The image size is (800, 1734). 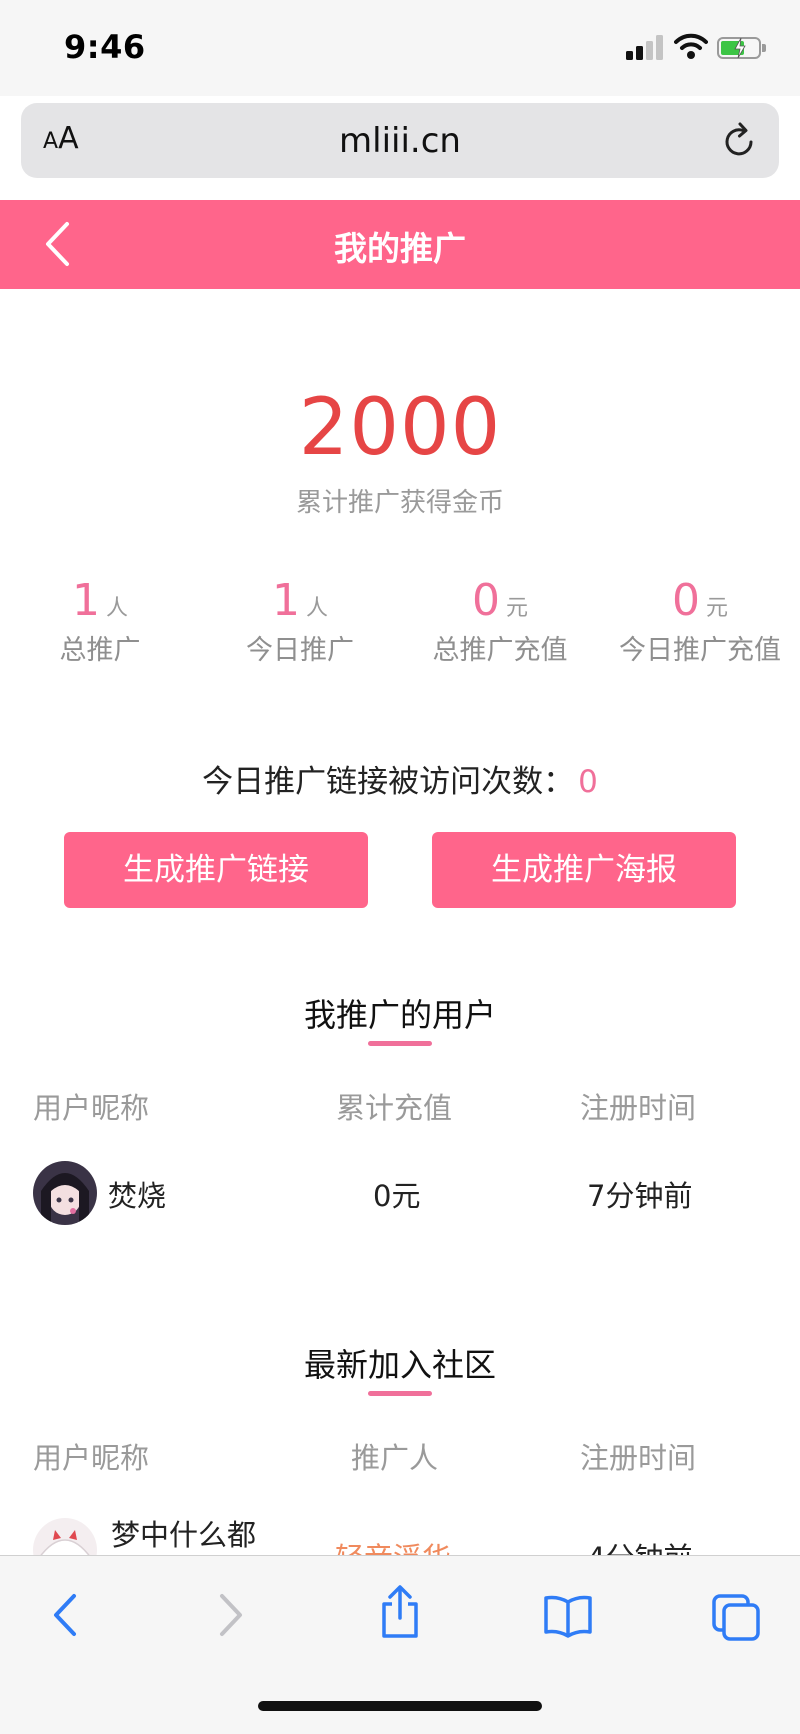 I want to click on stats-row: 1人 总推广 1人 今日推广 0元 总推广充值 0元 今日推广充值, so click(x=400, y=625).